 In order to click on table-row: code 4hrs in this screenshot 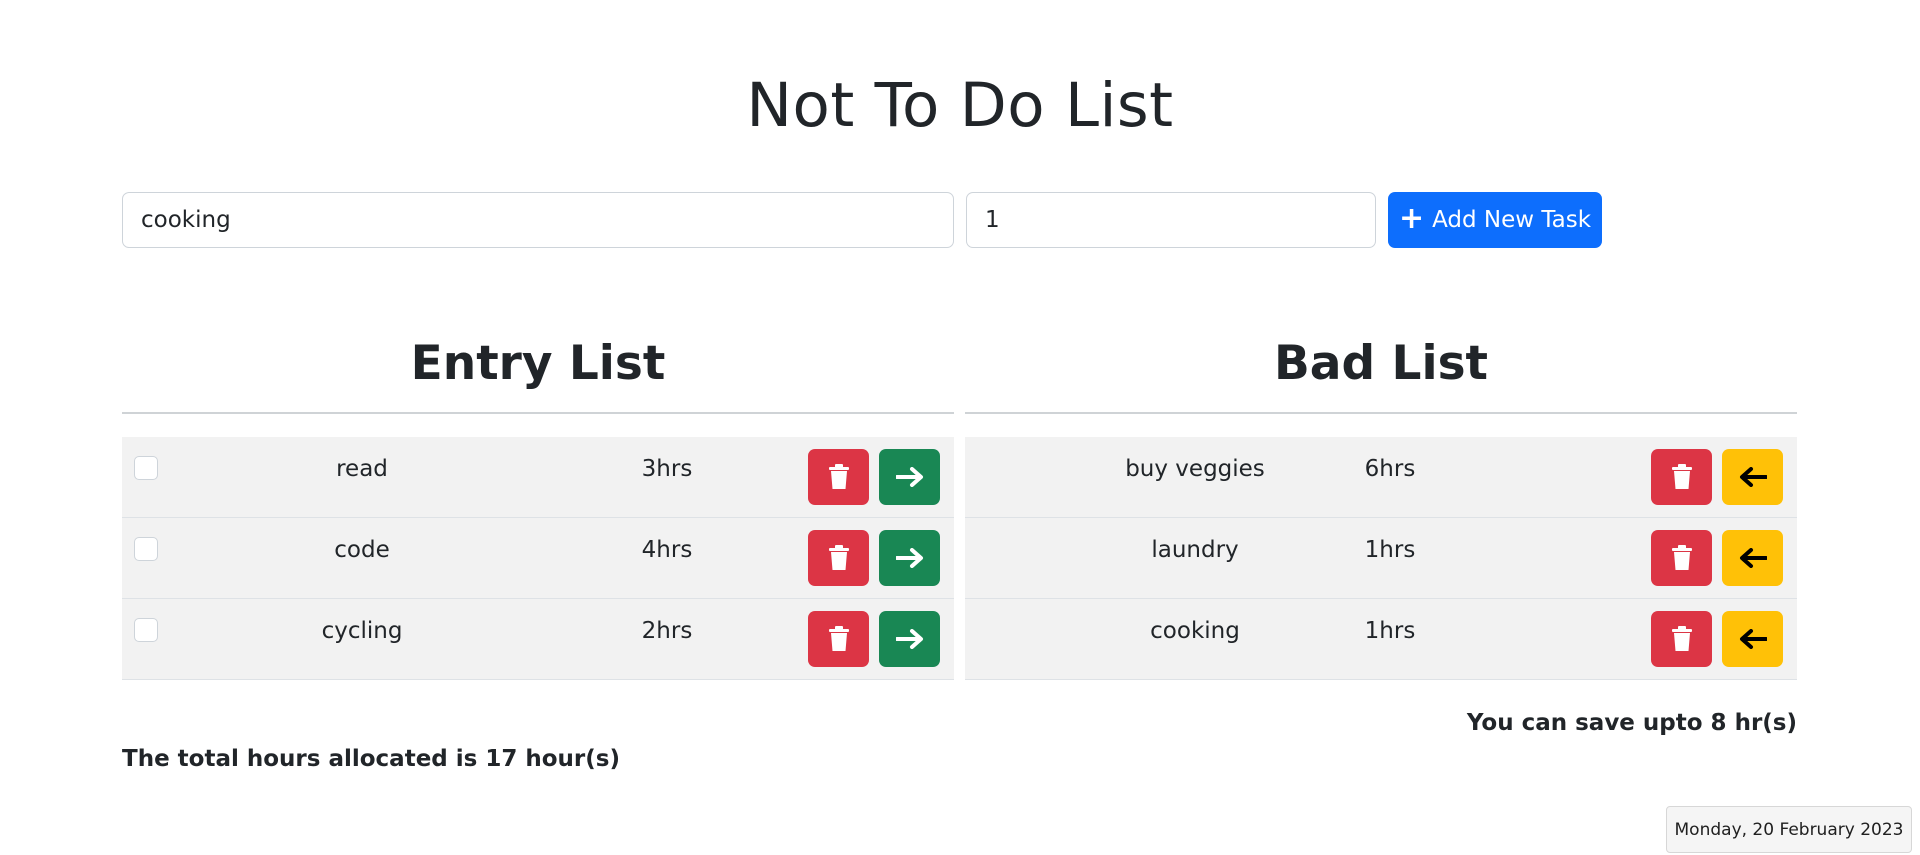, I will do `click(538, 558)`.